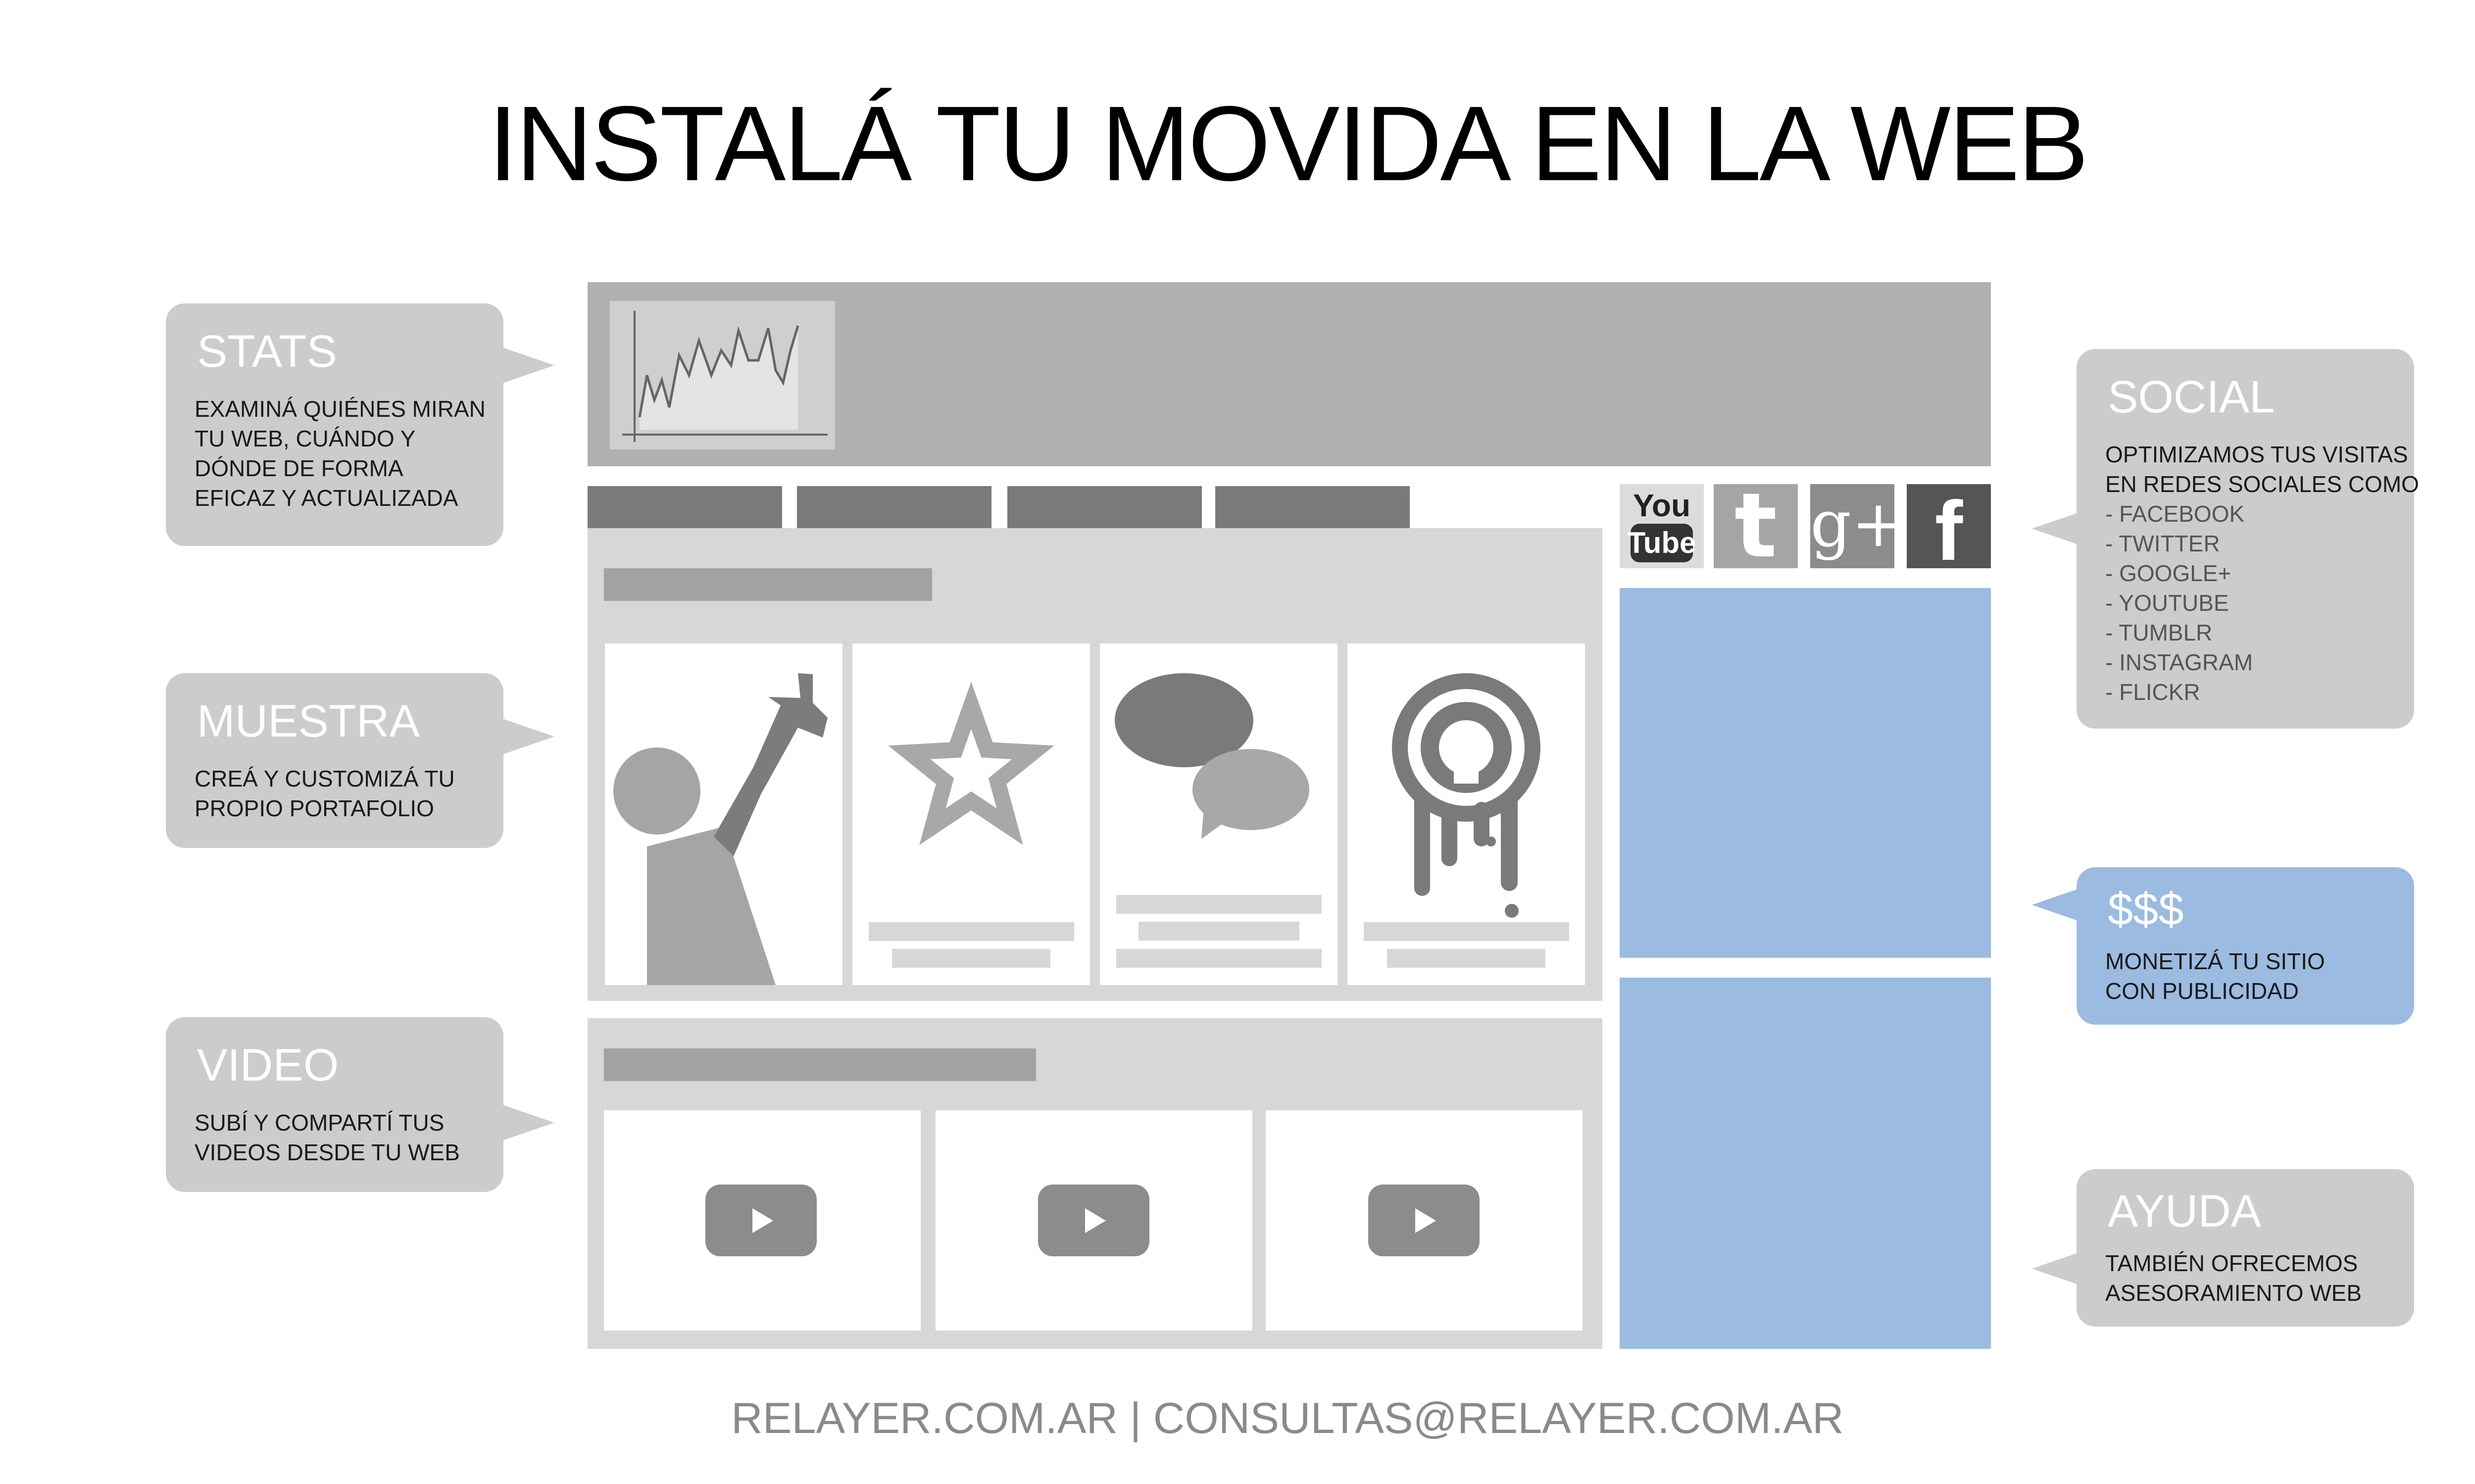 The height and width of the screenshot is (1484, 2475). What do you see at coordinates (2256, 454) in the screenshot?
I see `callout-social-line: OPTIMIZAMOS TUS VISITAS` at bounding box center [2256, 454].